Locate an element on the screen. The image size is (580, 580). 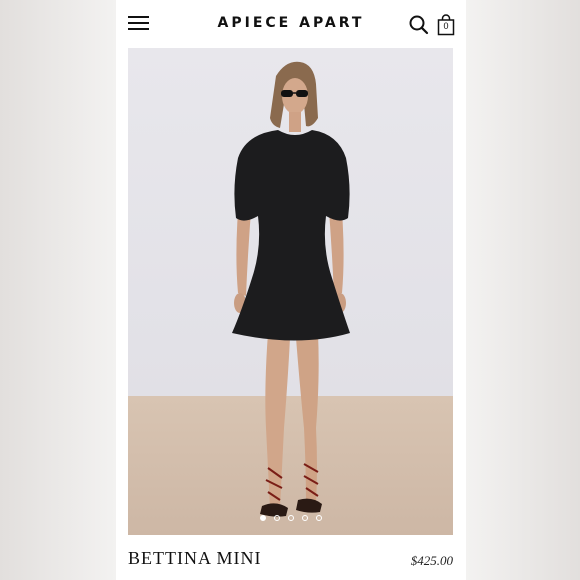
brand-logo: APIECE APART is located at coordinates (291, 23).